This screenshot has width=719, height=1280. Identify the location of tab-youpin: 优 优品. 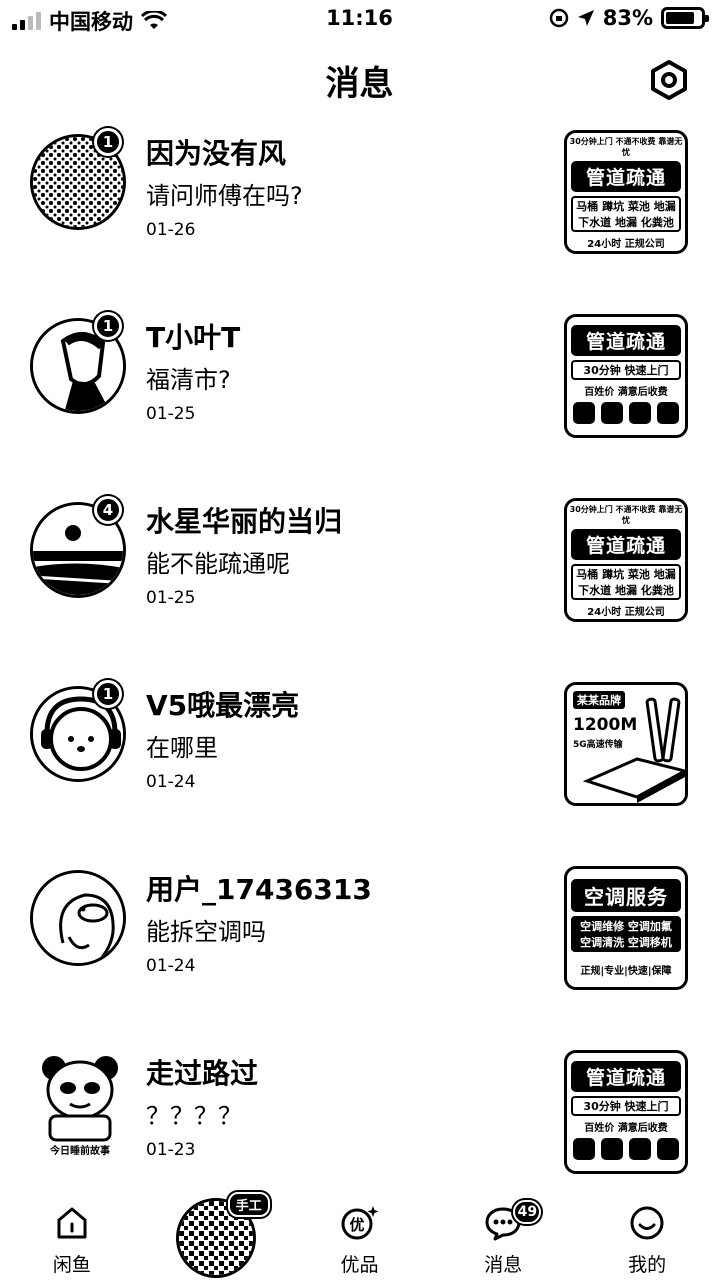
(360, 1233).